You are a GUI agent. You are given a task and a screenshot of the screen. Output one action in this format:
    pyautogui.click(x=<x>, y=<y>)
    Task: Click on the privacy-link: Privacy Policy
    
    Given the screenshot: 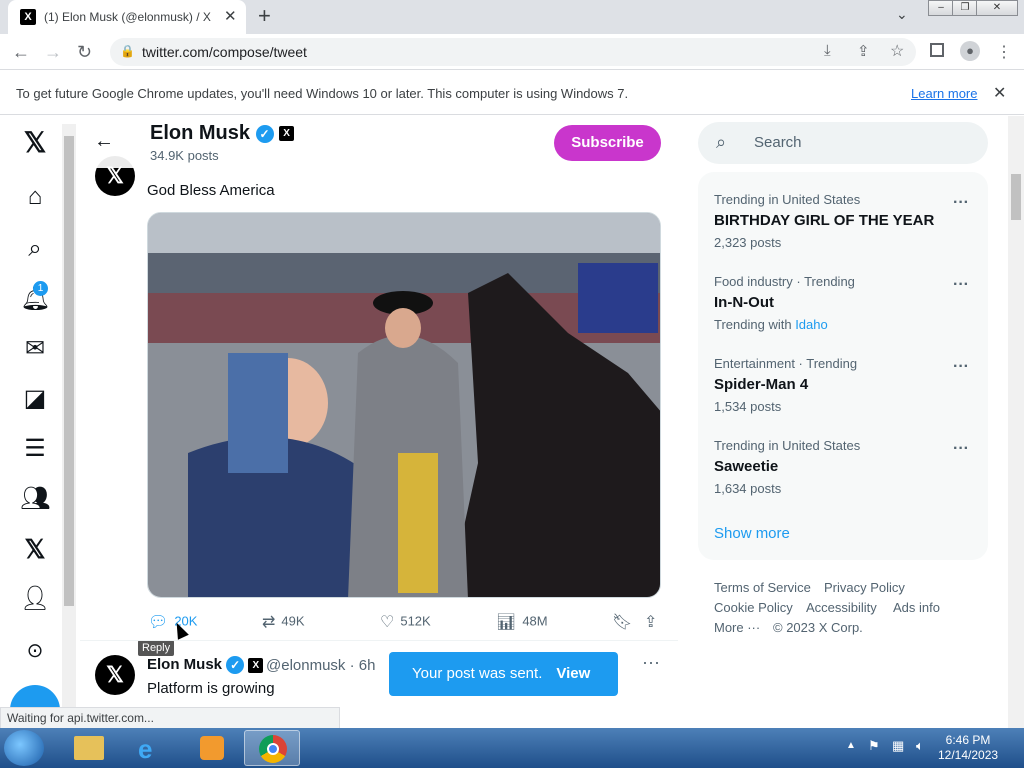 What is the action you would take?
    pyautogui.click(x=864, y=587)
    